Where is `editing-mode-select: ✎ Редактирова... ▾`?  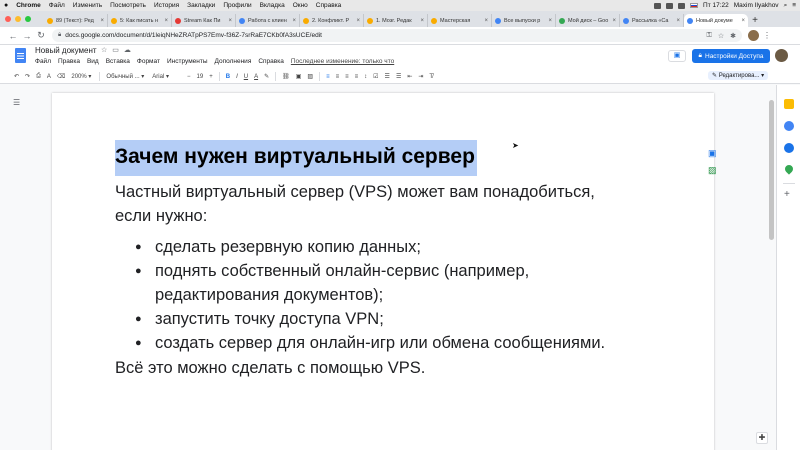 editing-mode-select: ✎ Редактирова... ▾ is located at coordinates (738, 75).